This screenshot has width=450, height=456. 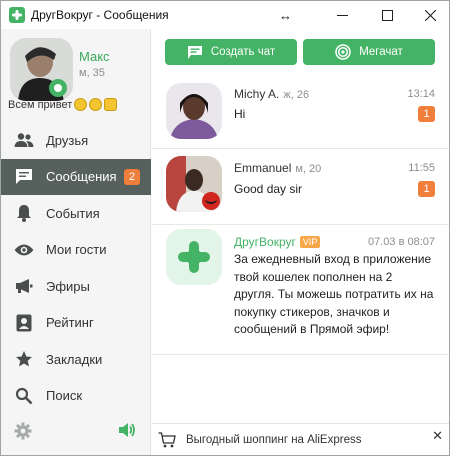 I want to click on maximize-button, so click(x=387, y=15).